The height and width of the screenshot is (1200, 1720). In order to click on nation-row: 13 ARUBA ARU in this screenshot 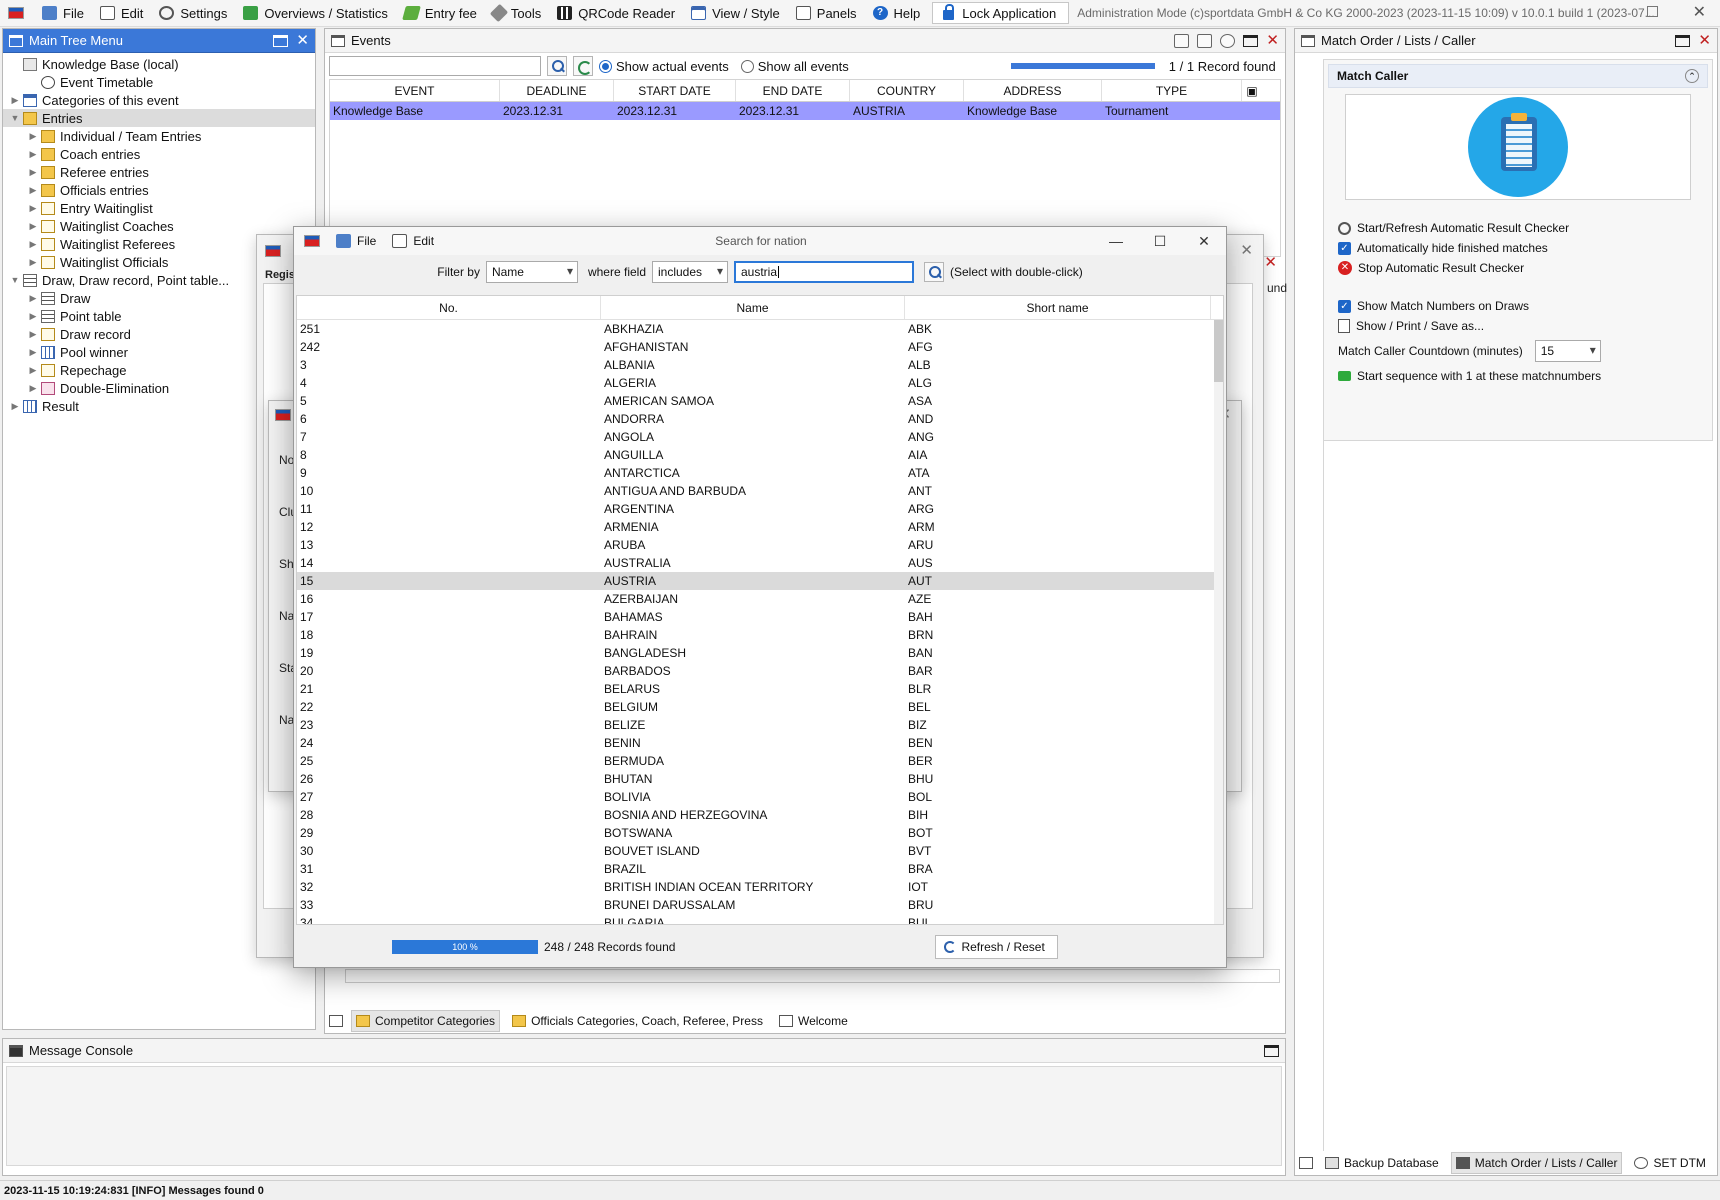, I will do `click(760, 545)`.